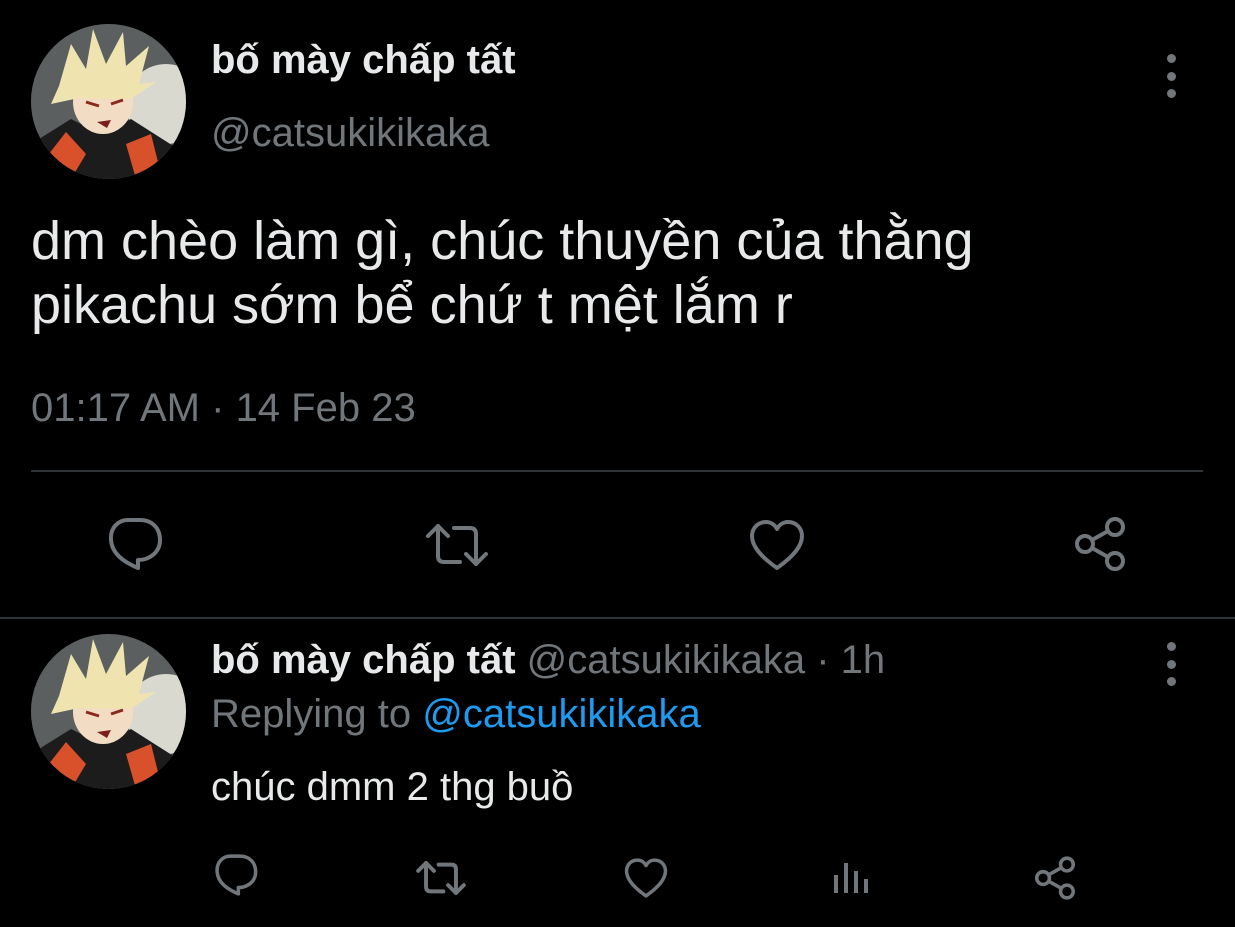 The height and width of the screenshot is (927, 1235). What do you see at coordinates (561, 714) in the screenshot?
I see `replying-to-mention: @catsukikikaka` at bounding box center [561, 714].